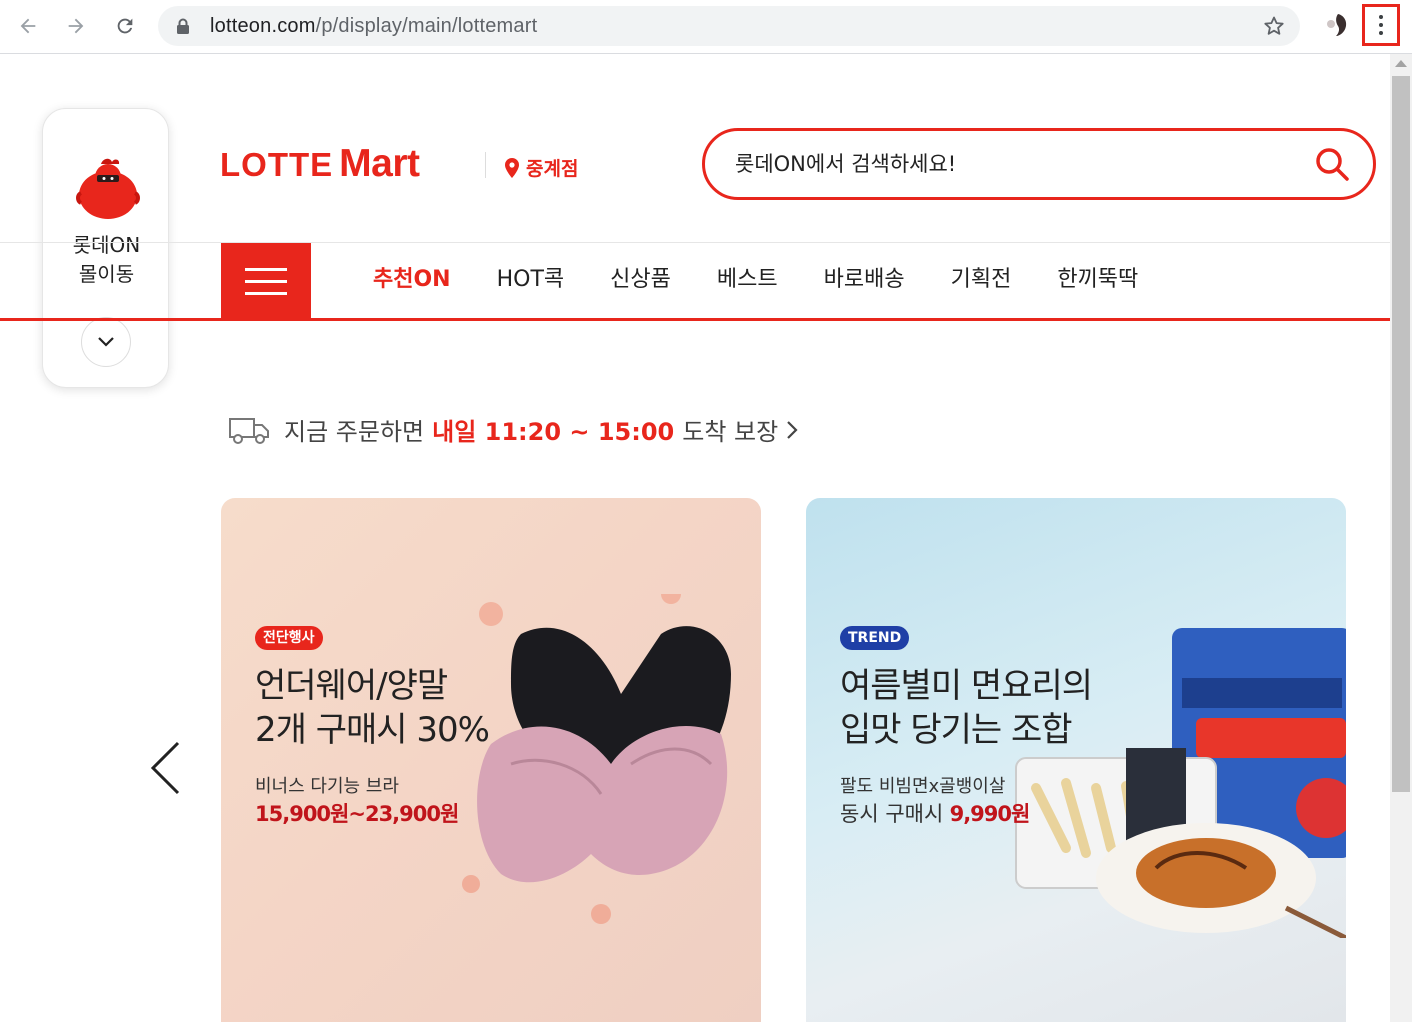  Describe the element at coordinates (553, 432) in the screenshot. I see `delivery-time: 내일 11:20 ~ 15:00` at that location.